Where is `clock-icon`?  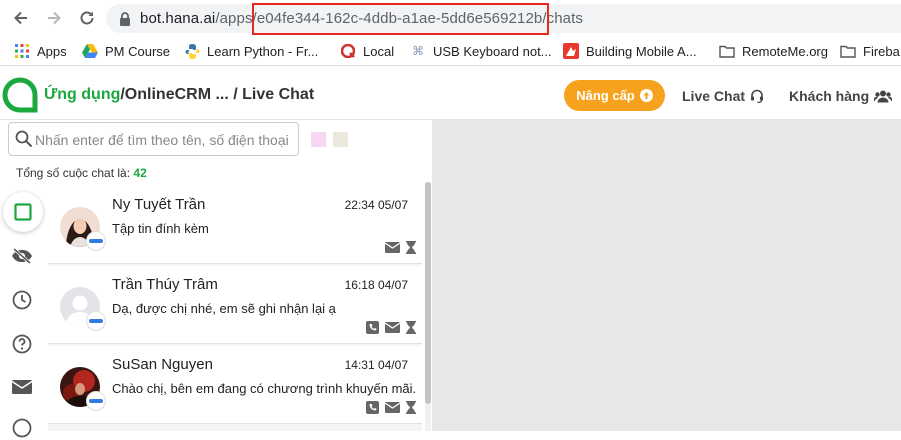
clock-icon is located at coordinates (22, 300).